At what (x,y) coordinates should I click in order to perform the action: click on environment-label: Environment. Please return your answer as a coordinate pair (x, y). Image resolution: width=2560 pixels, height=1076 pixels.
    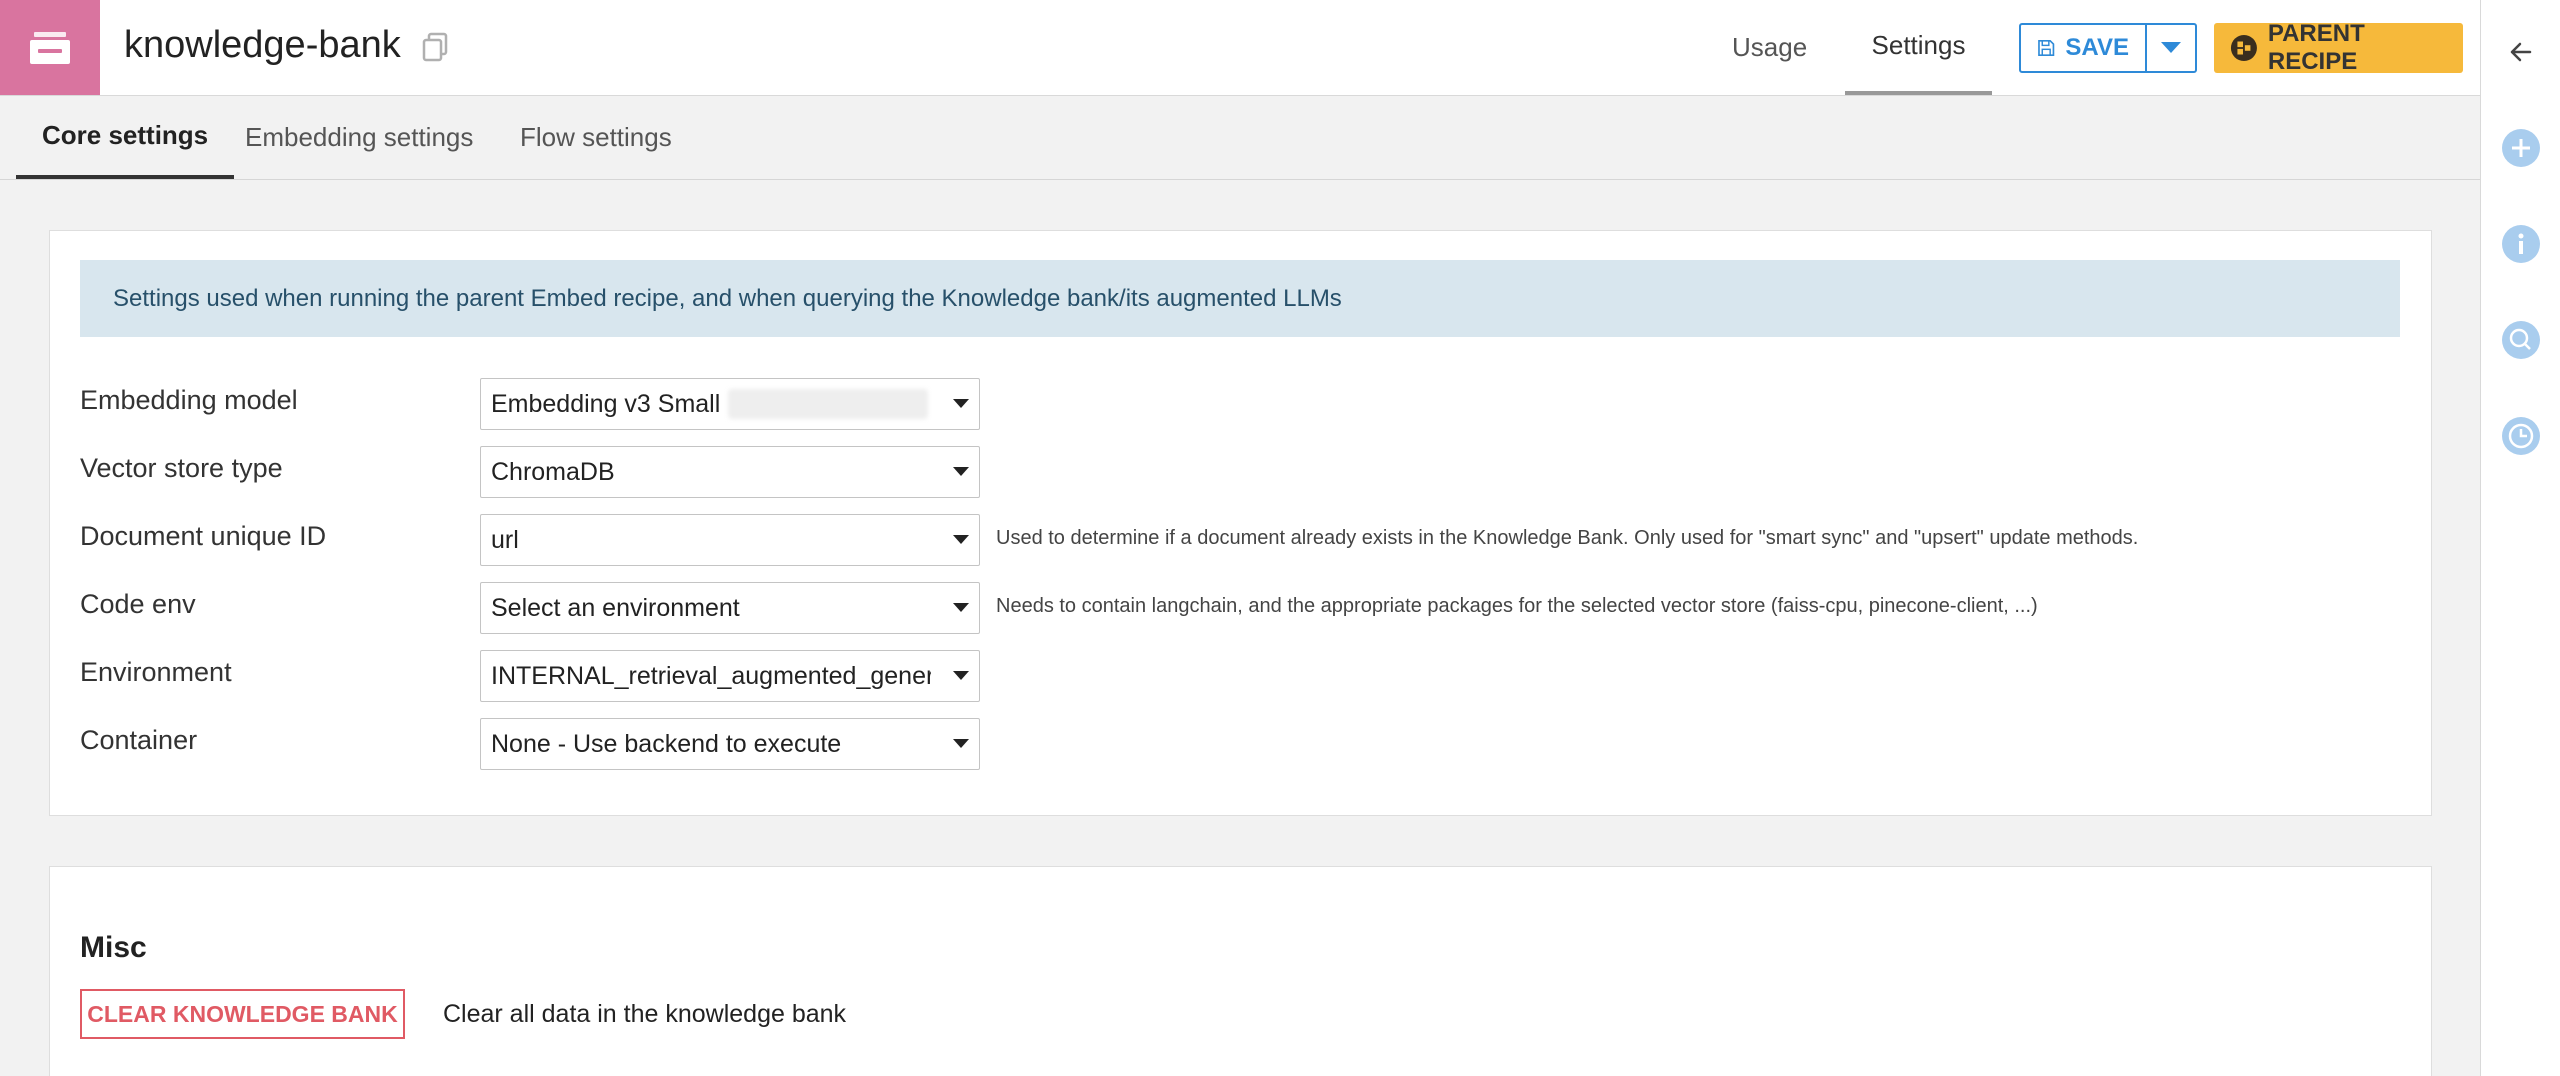
    Looking at the image, I should click on (156, 672).